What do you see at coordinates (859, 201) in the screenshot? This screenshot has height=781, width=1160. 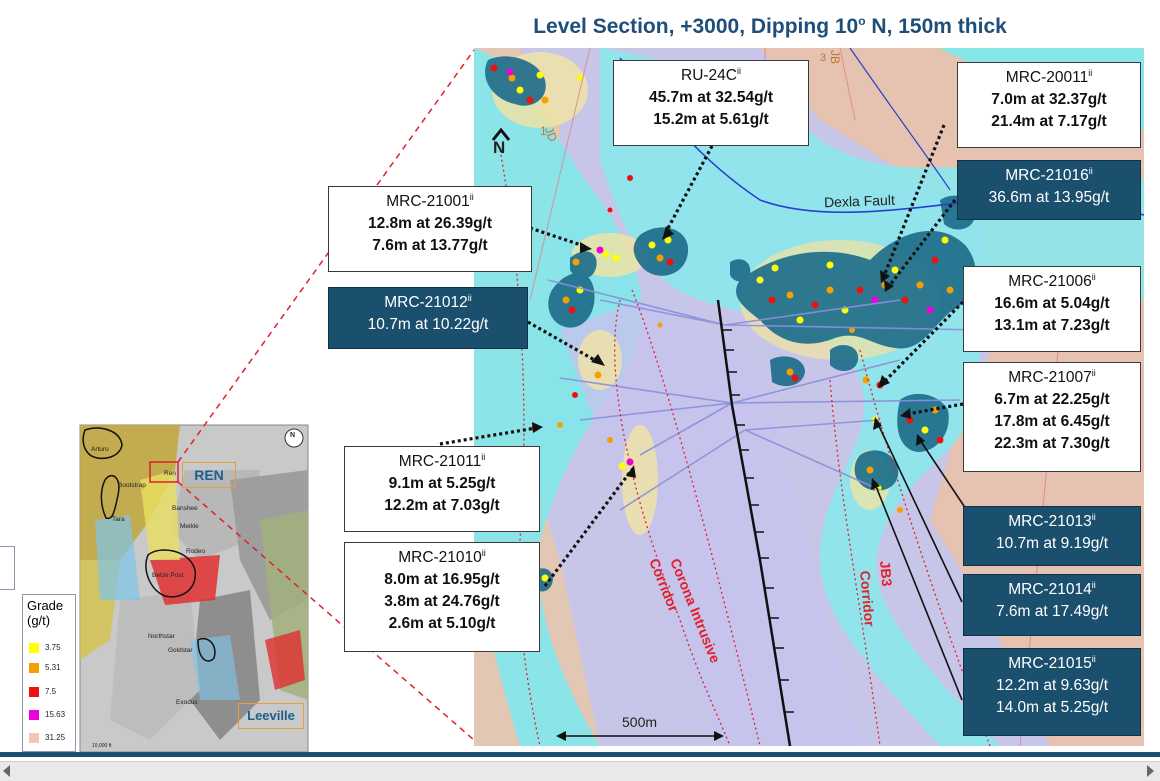 I see `dexla-fault-label: Dexla Fault` at bounding box center [859, 201].